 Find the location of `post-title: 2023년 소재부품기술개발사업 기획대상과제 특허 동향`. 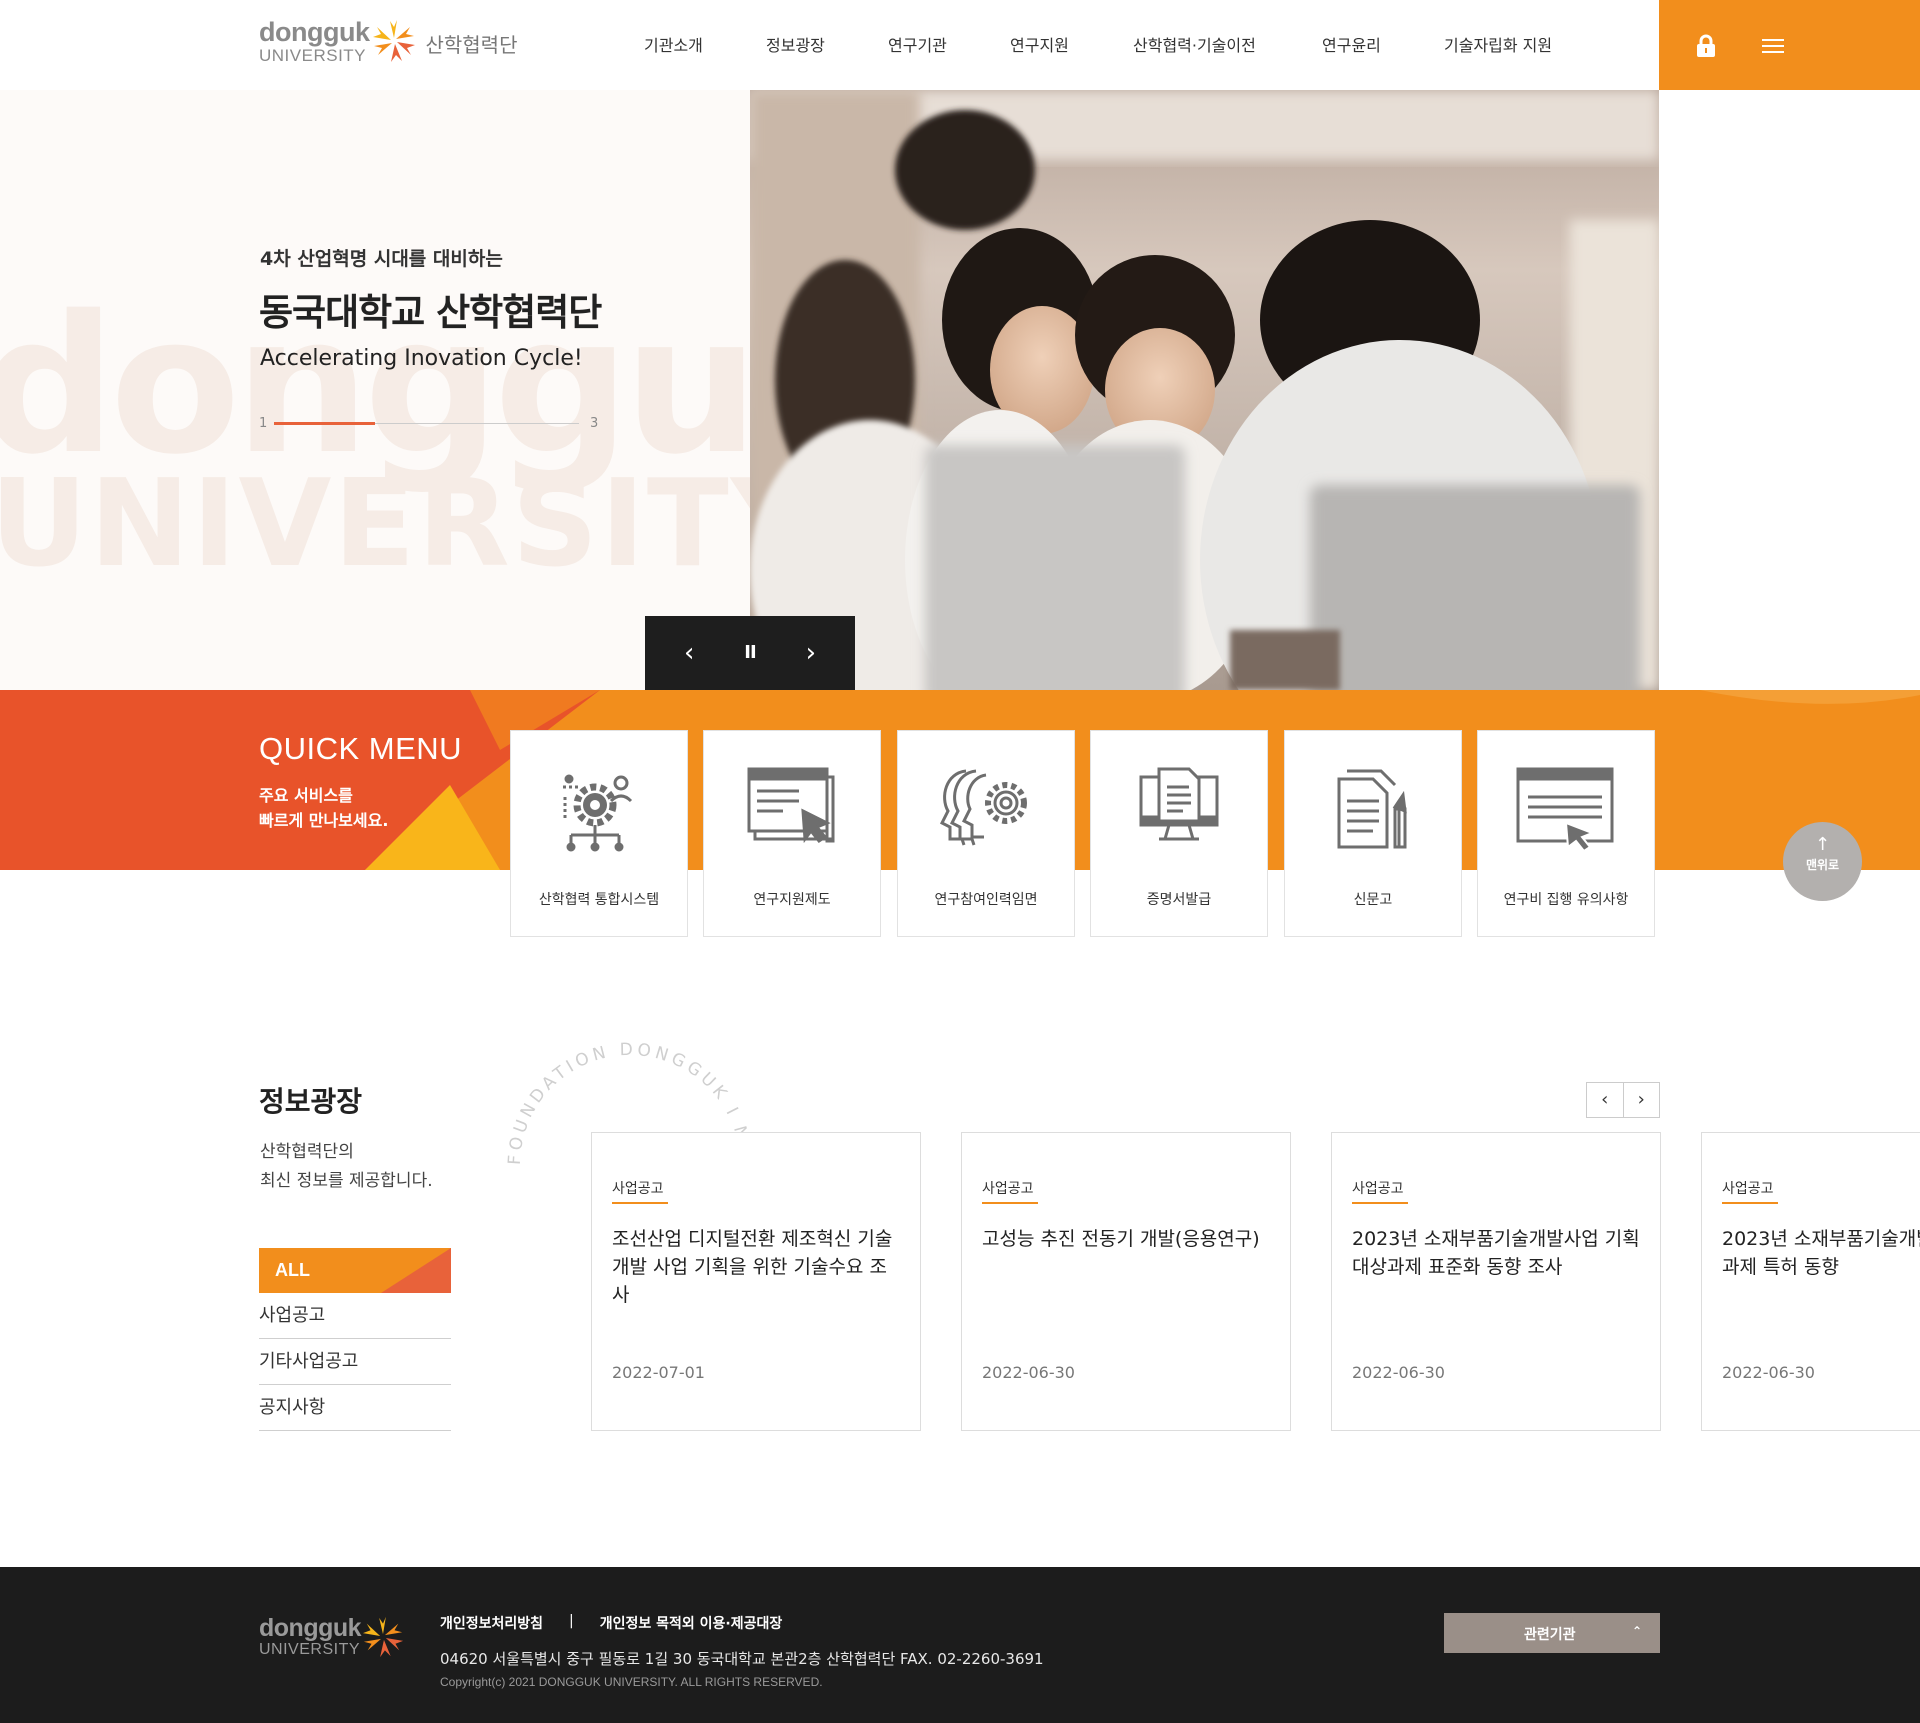

post-title: 2023년 소재부품기술개발사업 기획대상과제 특허 동향 is located at coordinates (1821, 1253).